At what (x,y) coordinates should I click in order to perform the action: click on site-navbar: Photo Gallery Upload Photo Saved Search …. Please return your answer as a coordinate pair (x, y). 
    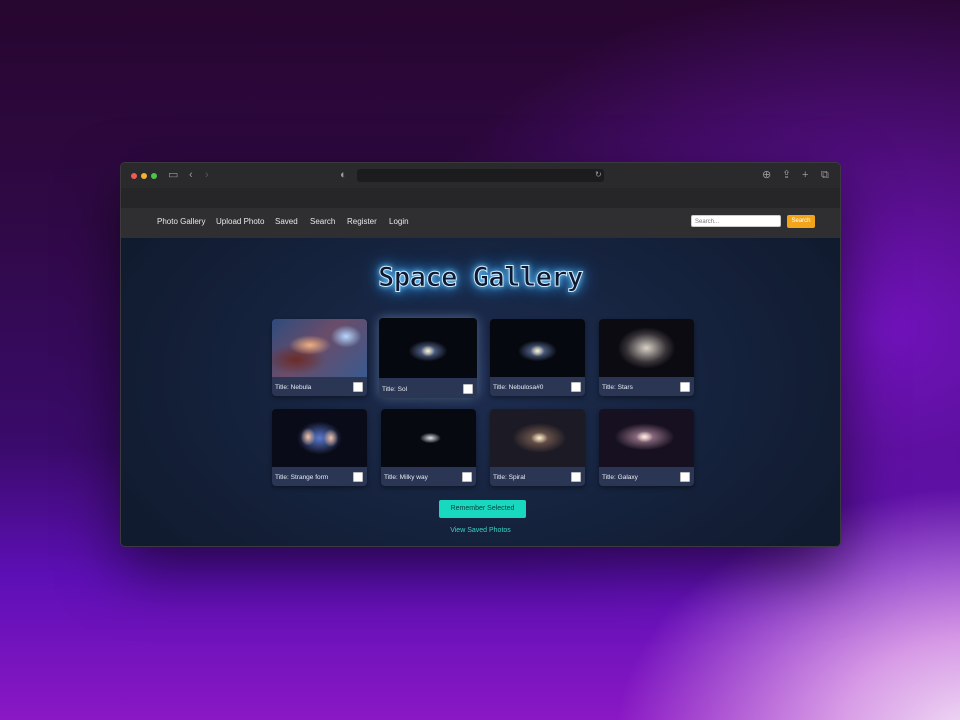
    Looking at the image, I should click on (480, 223).